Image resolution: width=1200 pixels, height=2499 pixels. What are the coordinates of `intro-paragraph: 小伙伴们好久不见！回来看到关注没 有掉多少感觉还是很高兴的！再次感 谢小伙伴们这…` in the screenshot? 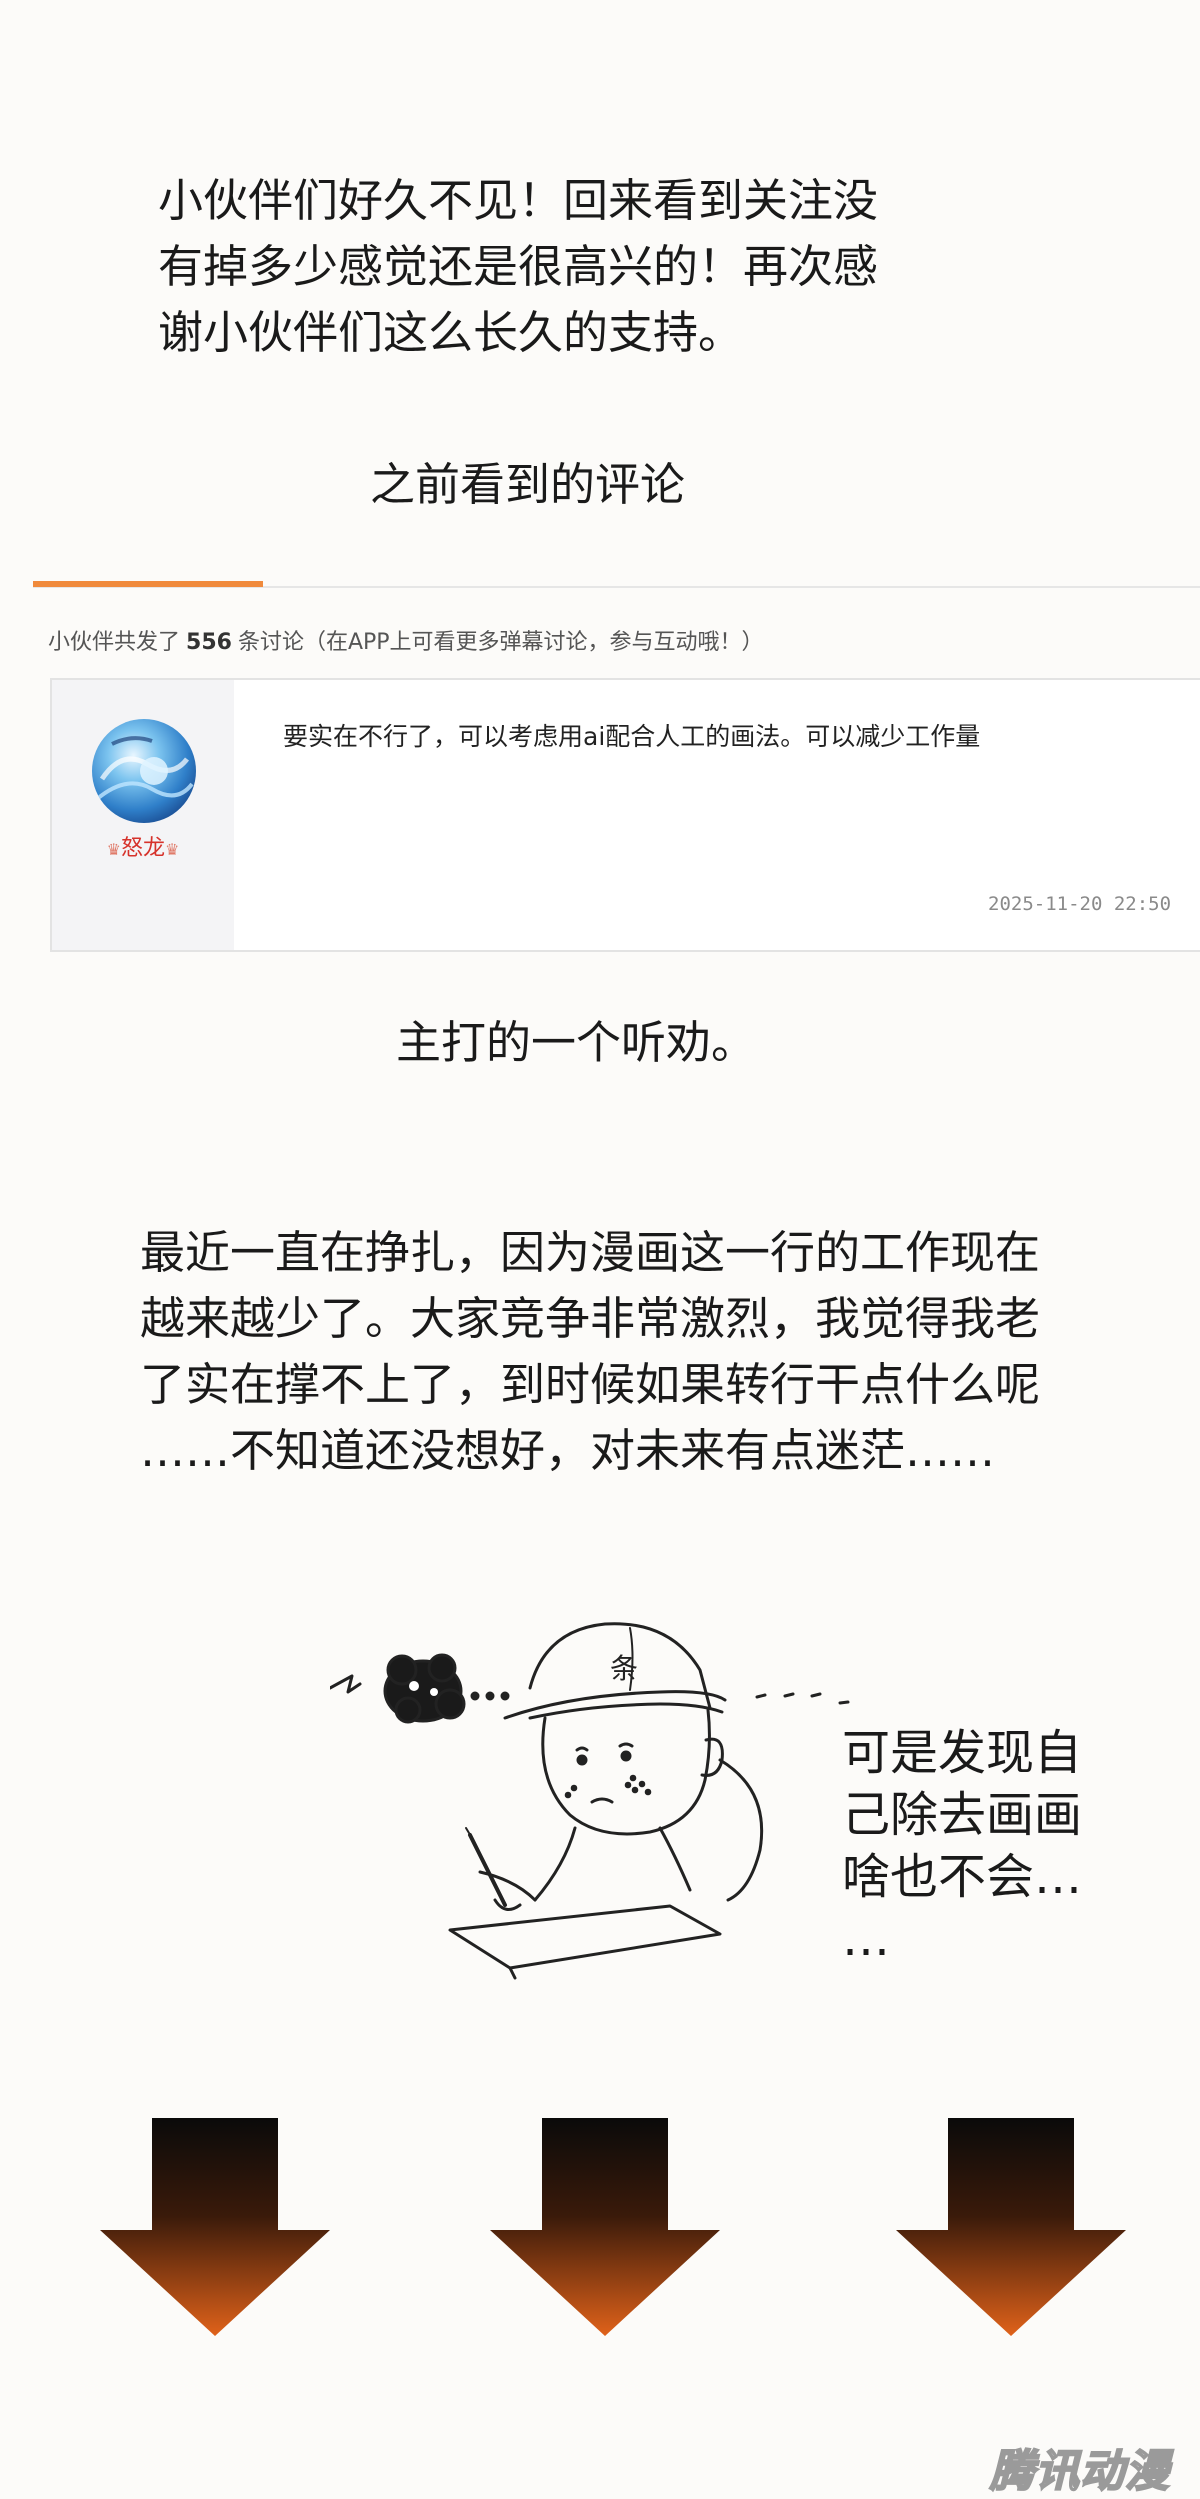 It's located at (518, 266).